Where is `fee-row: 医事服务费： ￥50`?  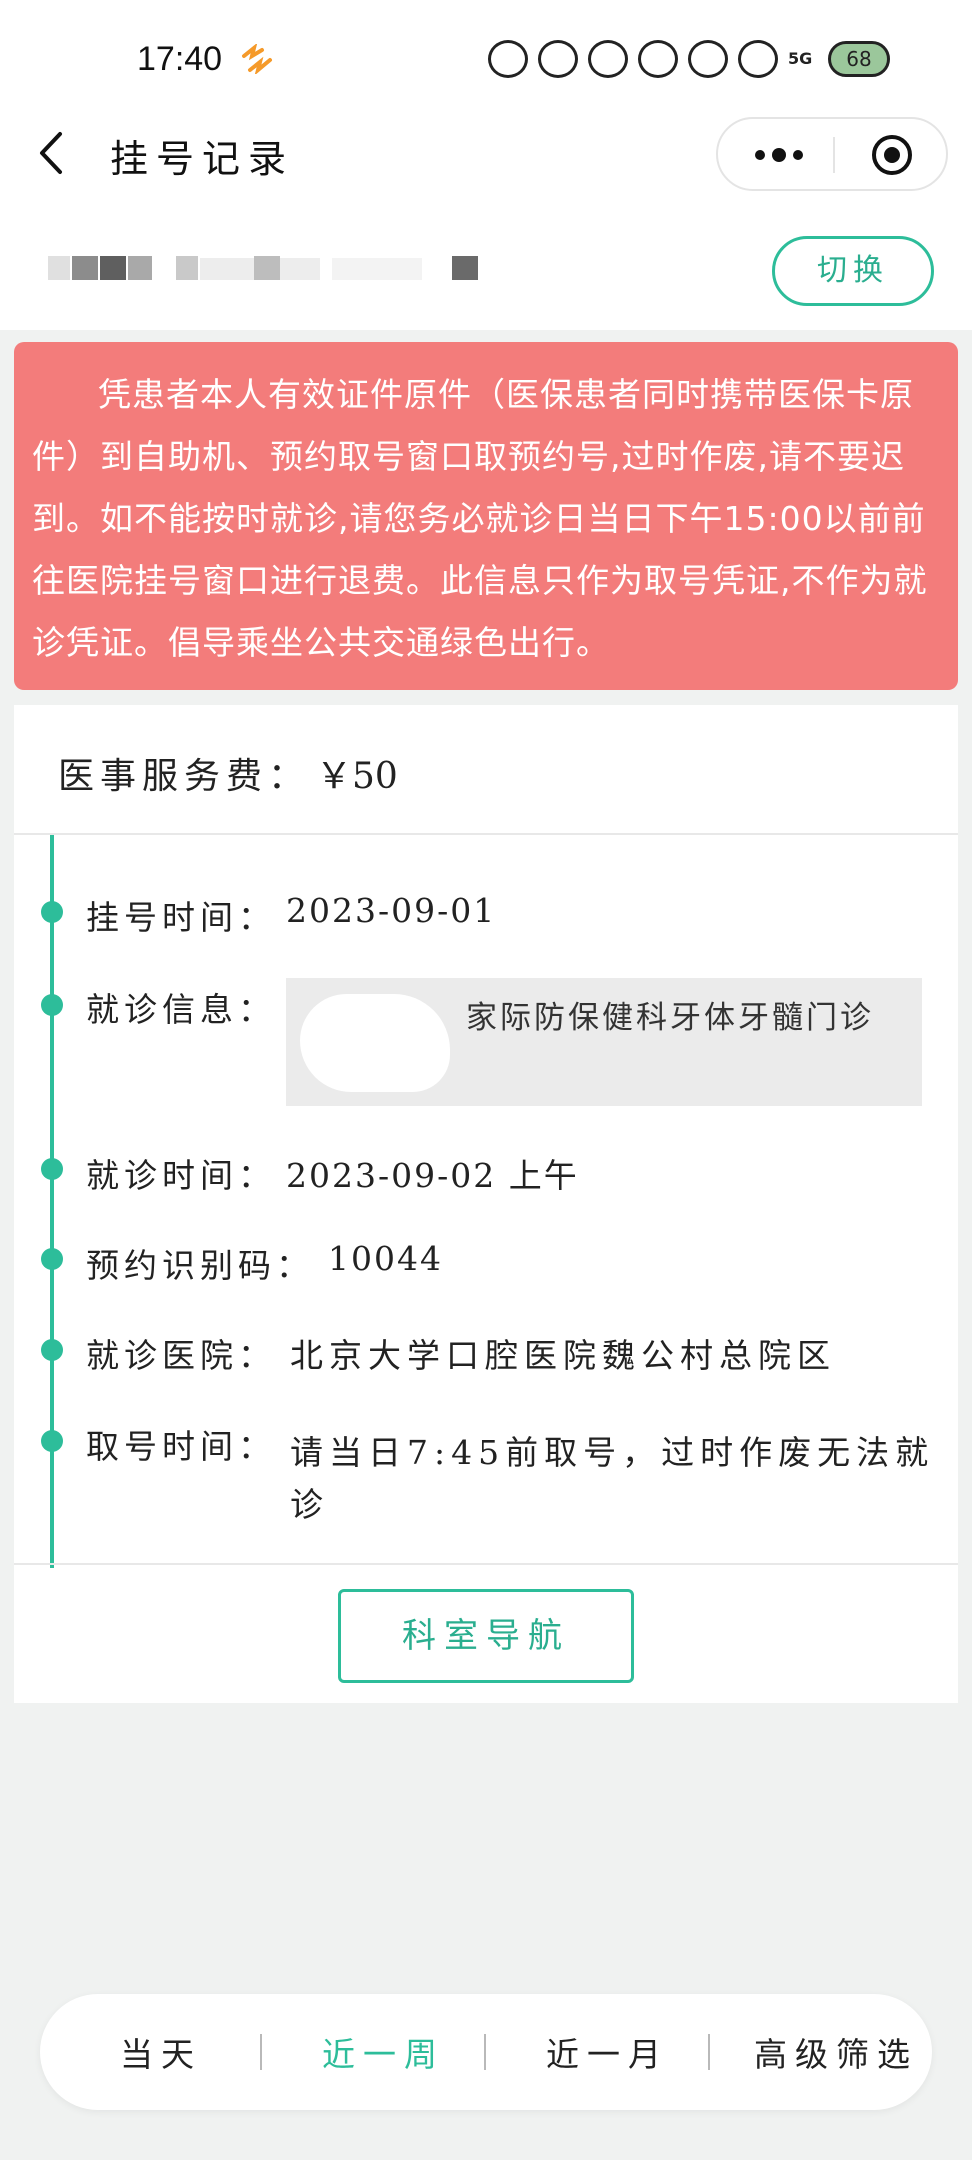 fee-row: 医事服务费： ￥50 is located at coordinates (486, 770).